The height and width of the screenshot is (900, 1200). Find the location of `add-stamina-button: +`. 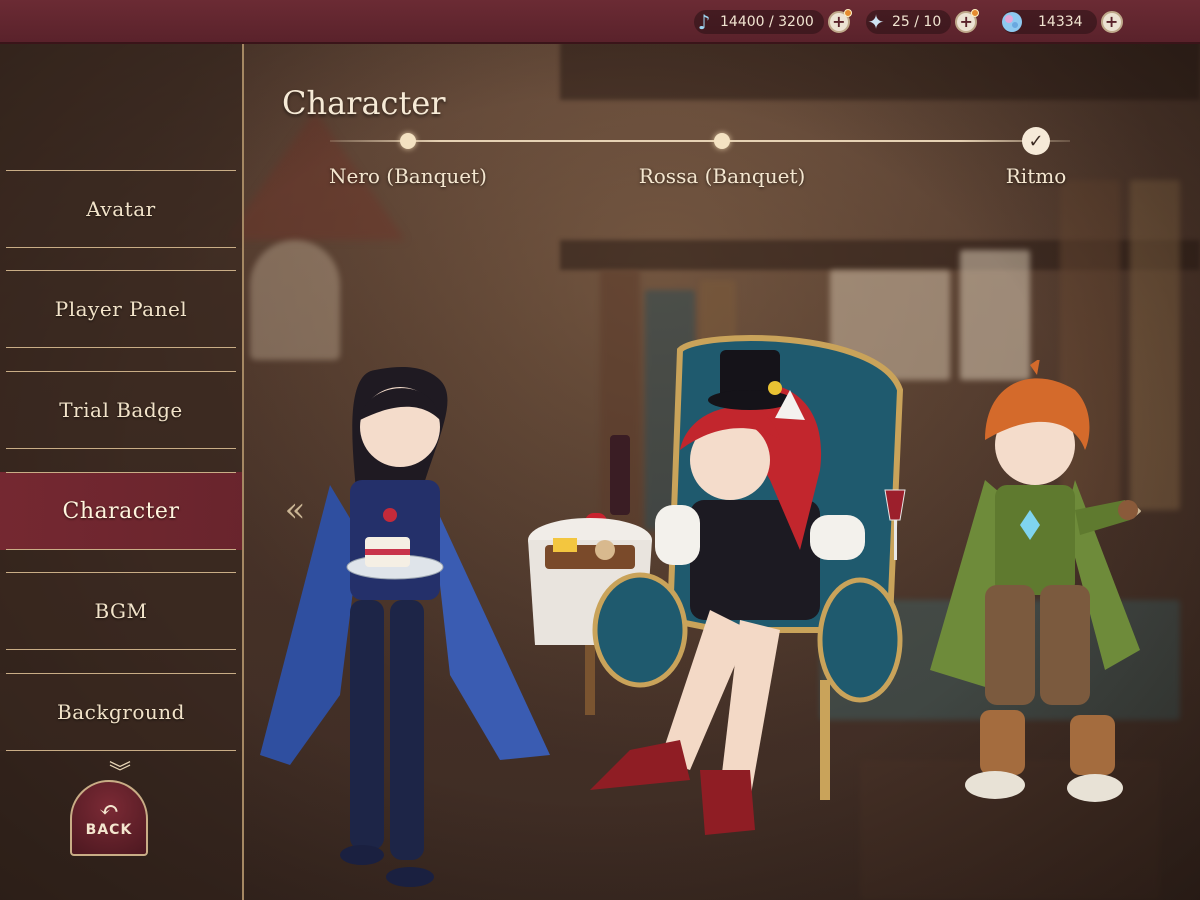

add-stamina-button: + is located at coordinates (967, 21).